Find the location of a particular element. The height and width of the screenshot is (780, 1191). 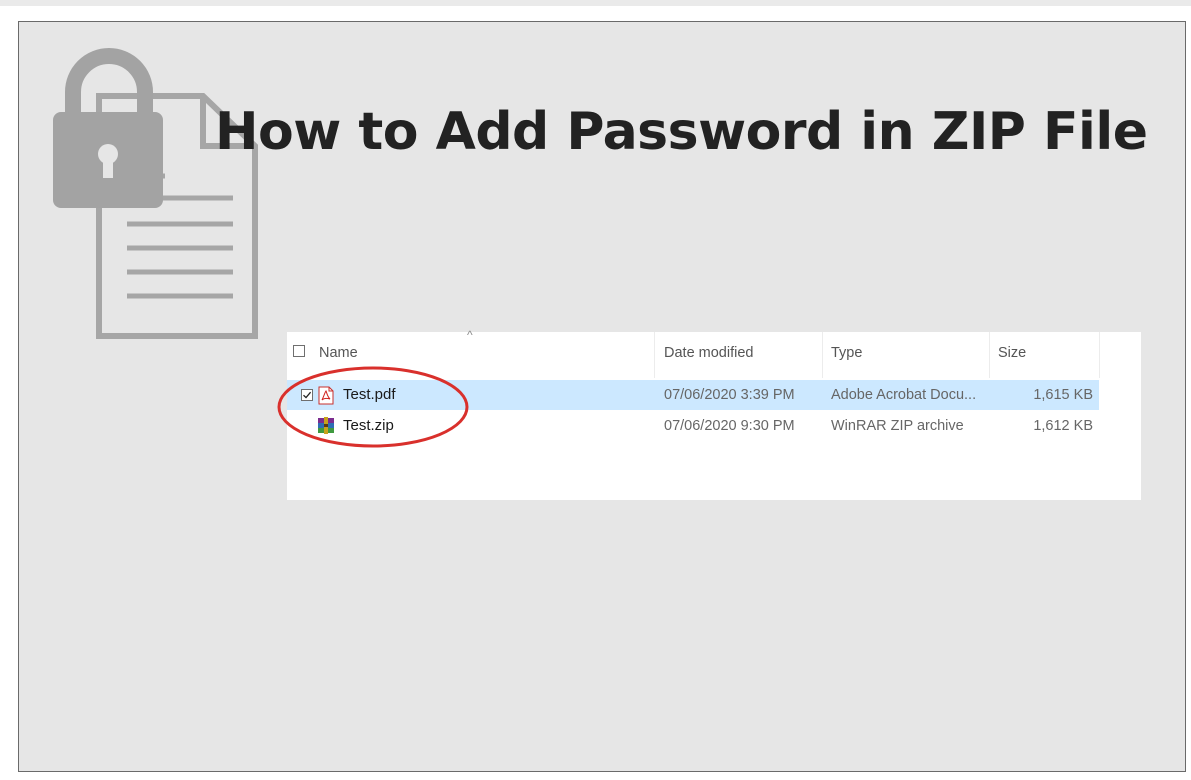

column-header-date-modified: Date modified is located at coordinates (708, 355).